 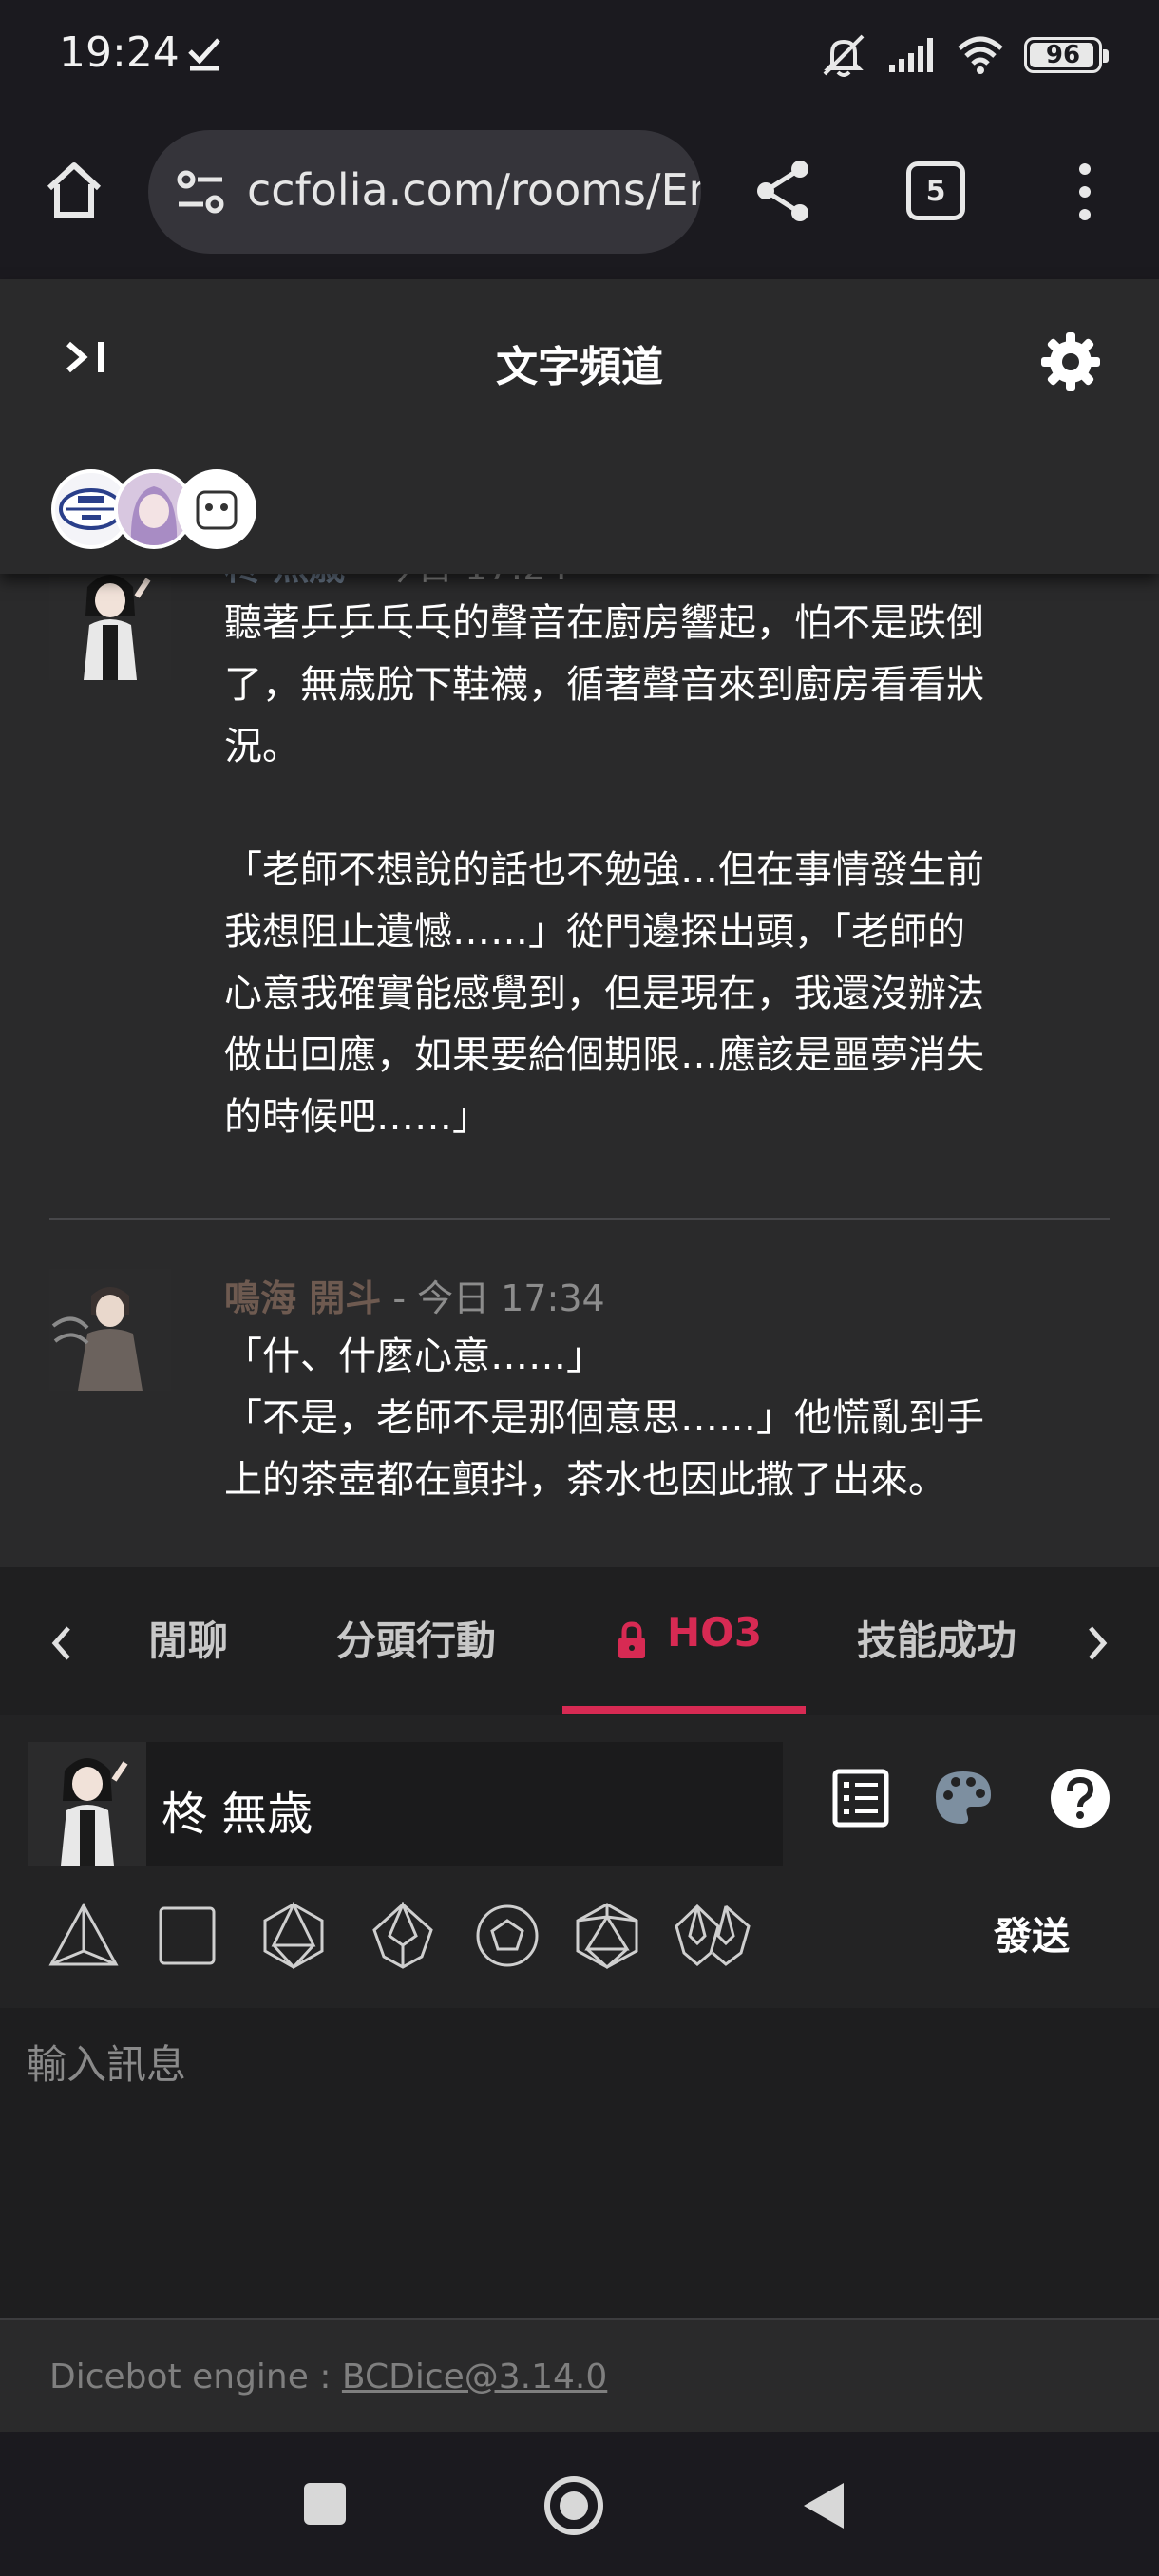 What do you see at coordinates (204, 54) in the screenshot?
I see `task-done-icon` at bounding box center [204, 54].